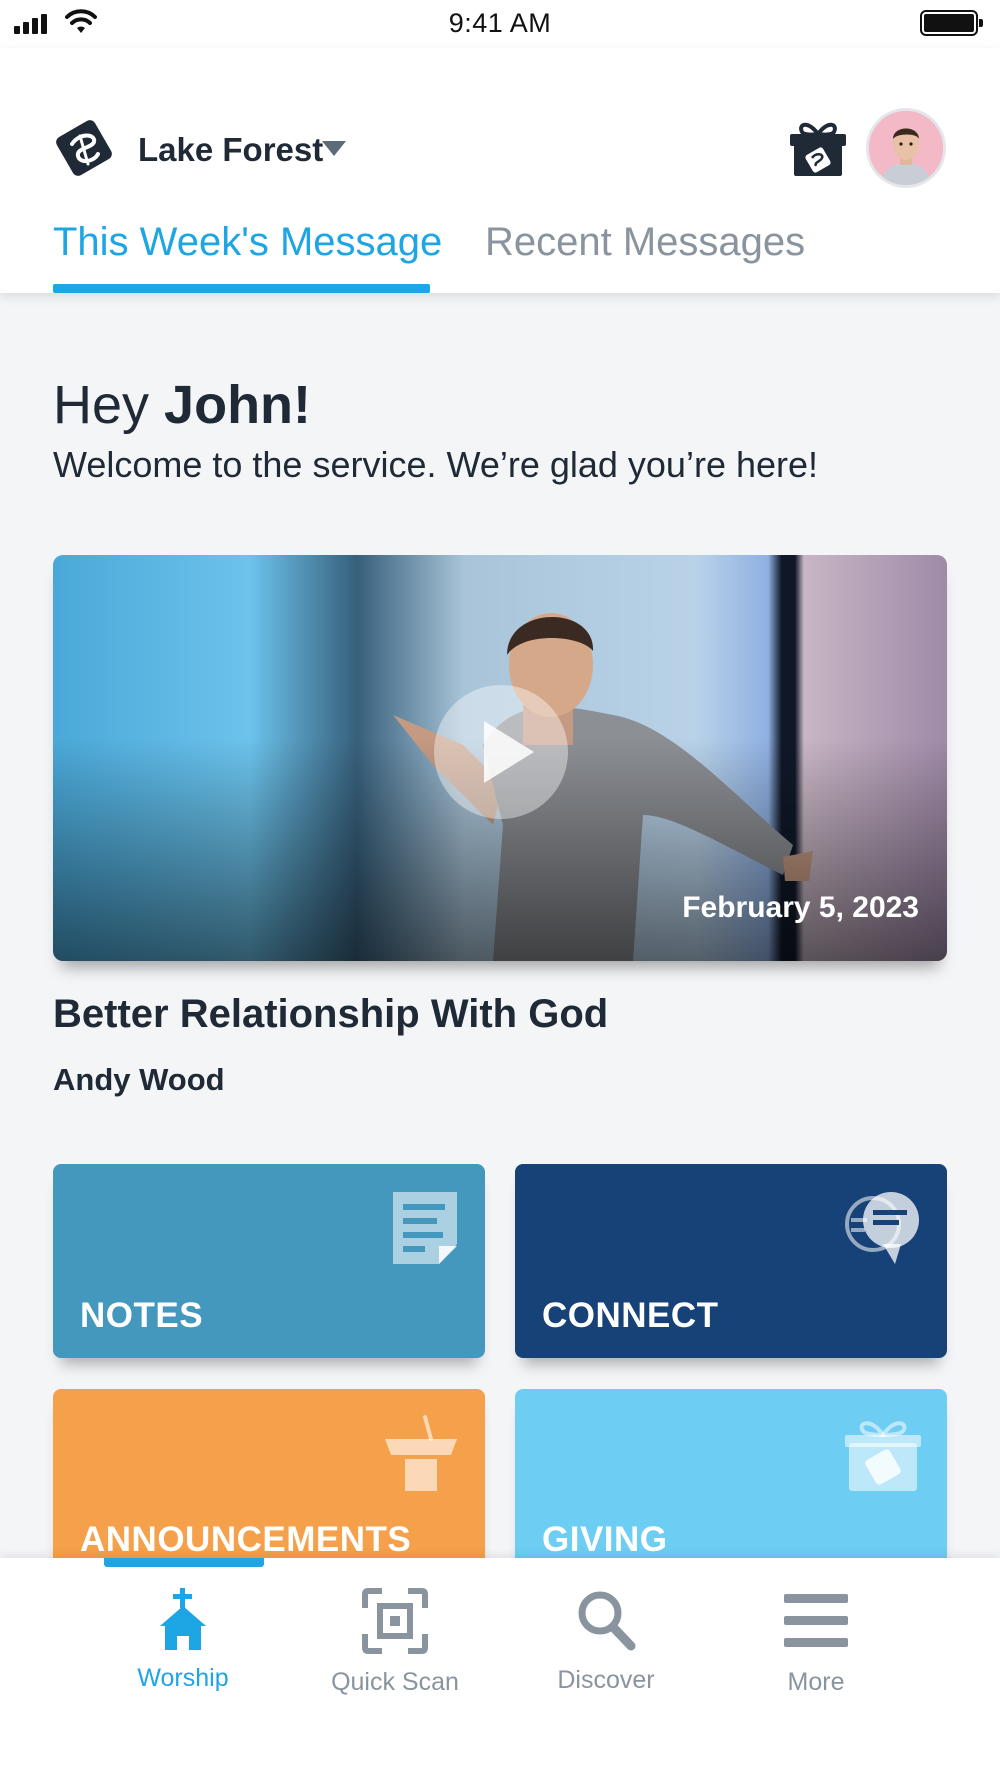 The width and height of the screenshot is (1000, 1778). I want to click on nav-item-more: More, so click(816, 1642).